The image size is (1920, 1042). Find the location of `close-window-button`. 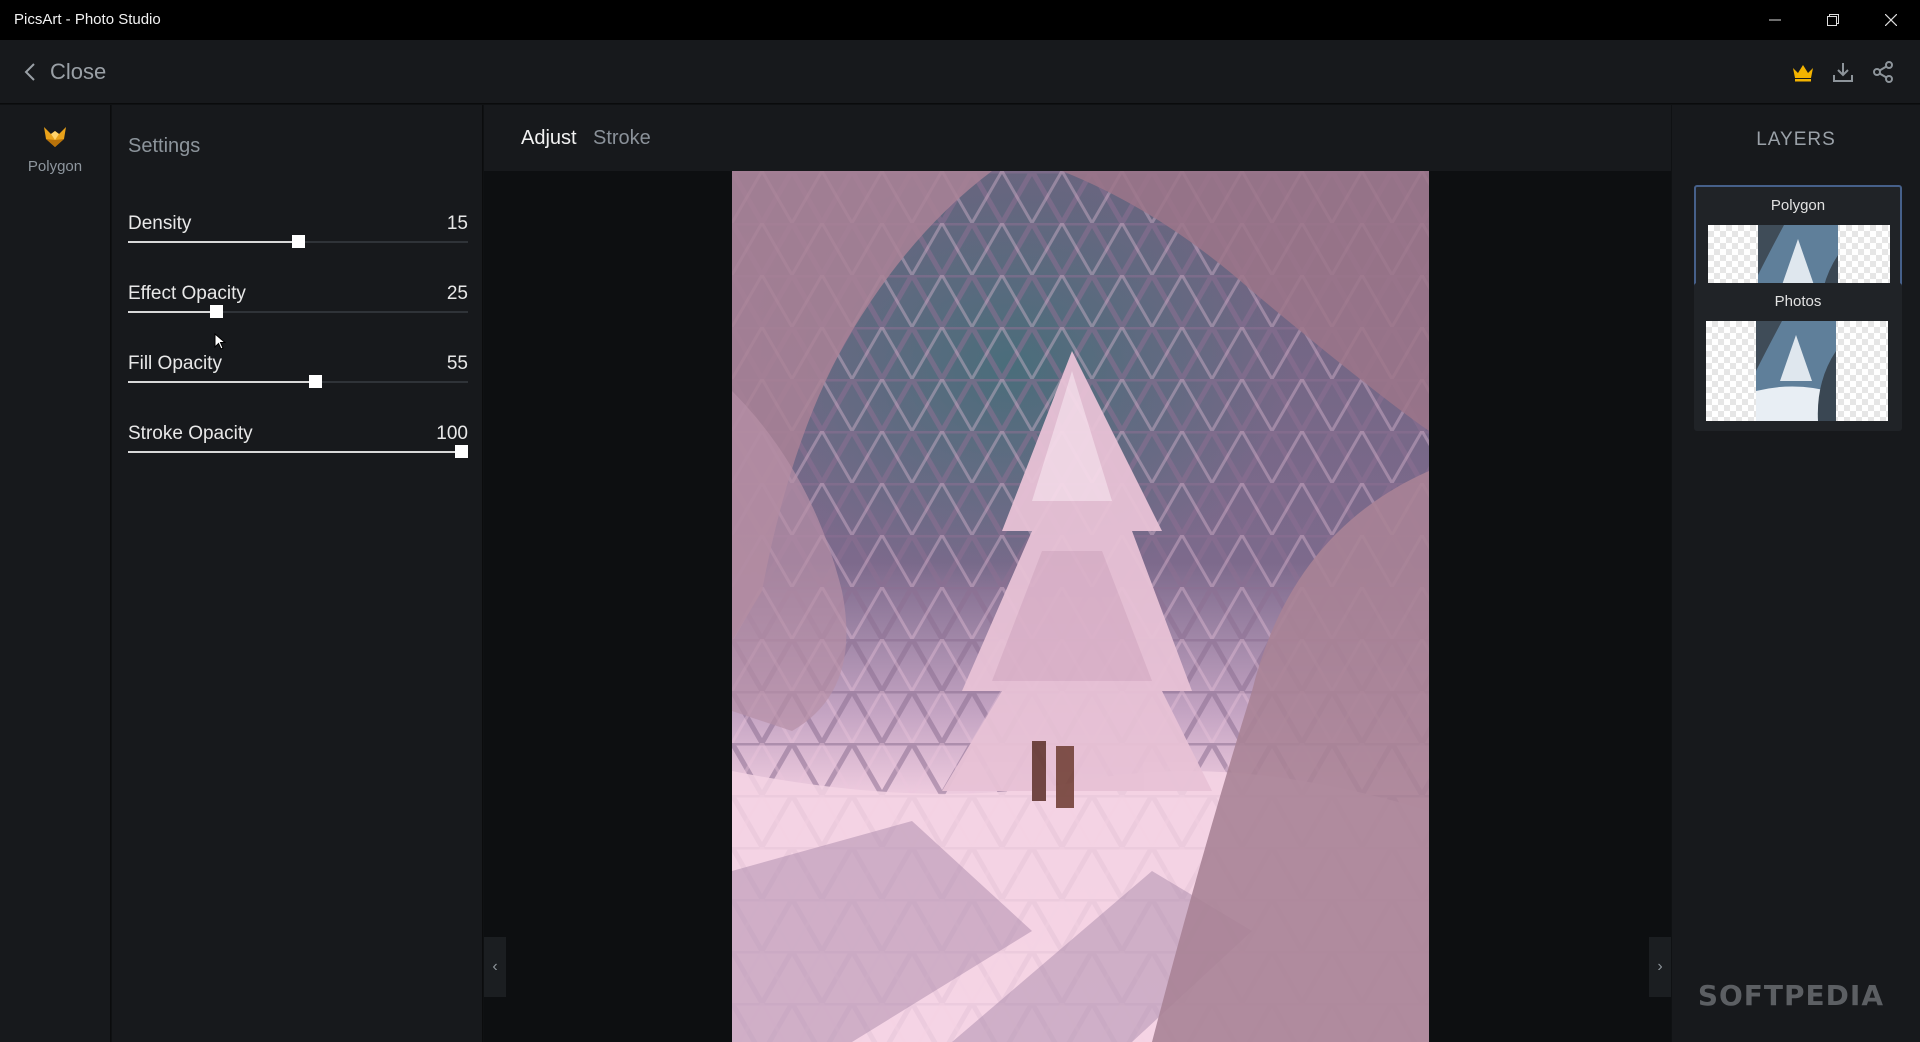

close-window-button is located at coordinates (1891, 20).